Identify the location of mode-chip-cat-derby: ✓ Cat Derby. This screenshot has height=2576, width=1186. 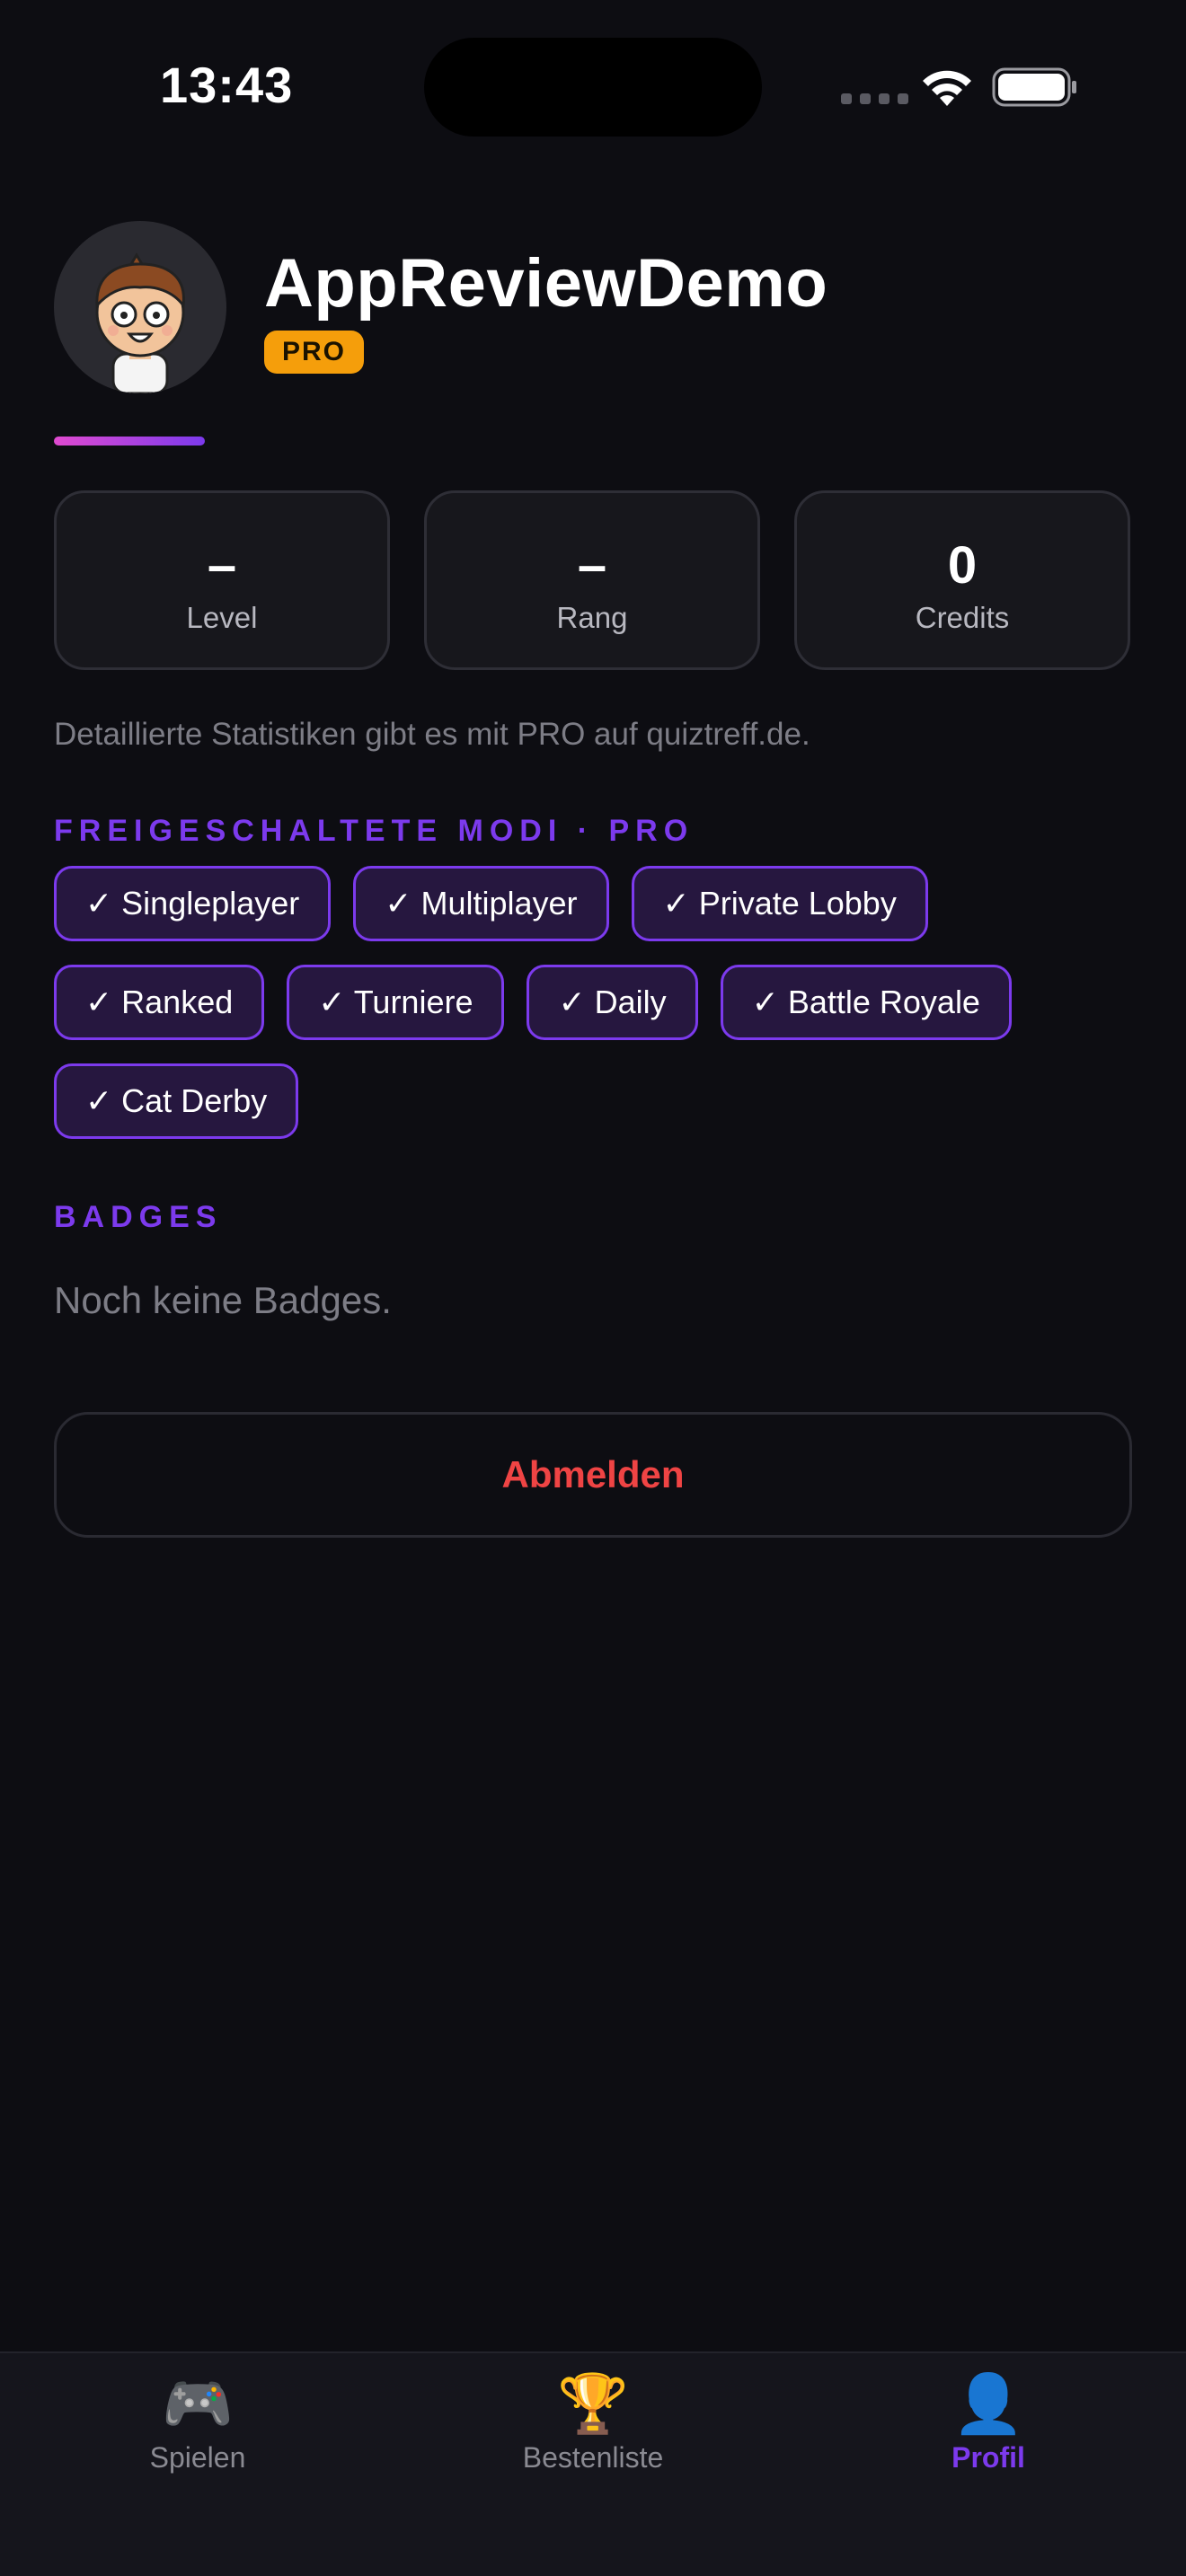
(176, 1101).